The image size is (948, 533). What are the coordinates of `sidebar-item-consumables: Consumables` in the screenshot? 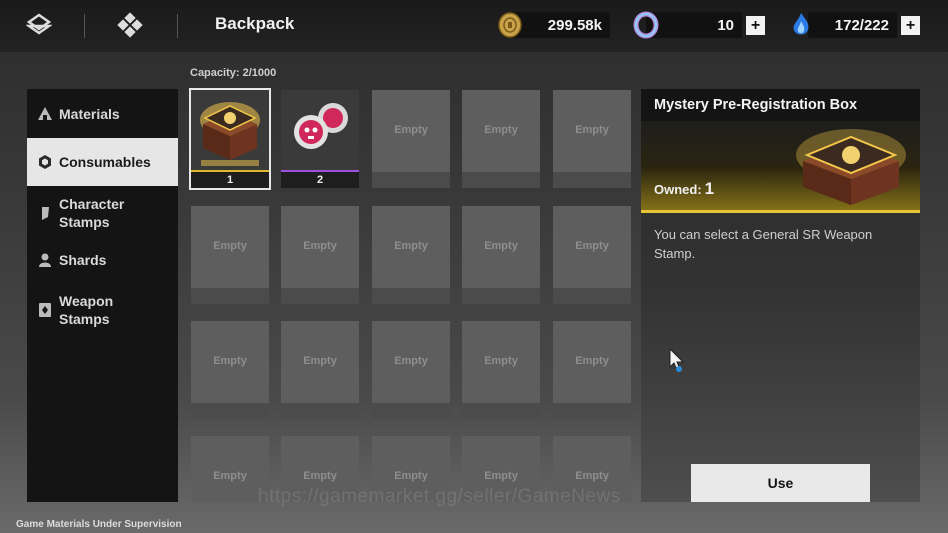 It's located at (102, 162).